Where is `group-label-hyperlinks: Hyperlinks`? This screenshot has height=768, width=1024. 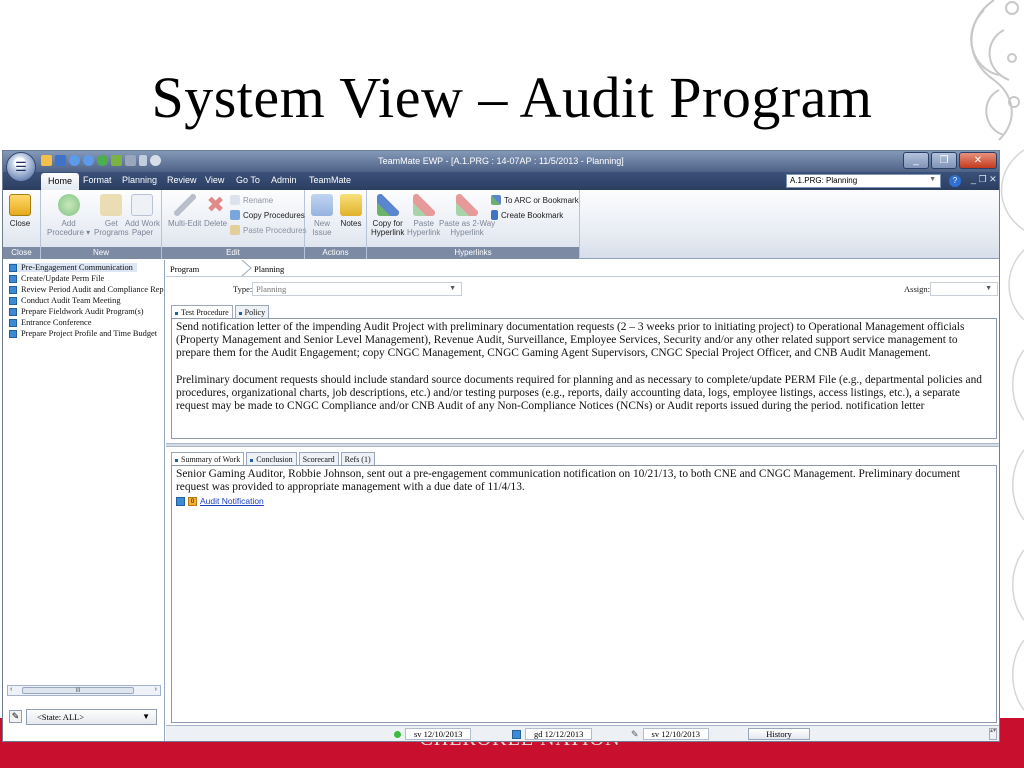 group-label-hyperlinks: Hyperlinks is located at coordinates (473, 253).